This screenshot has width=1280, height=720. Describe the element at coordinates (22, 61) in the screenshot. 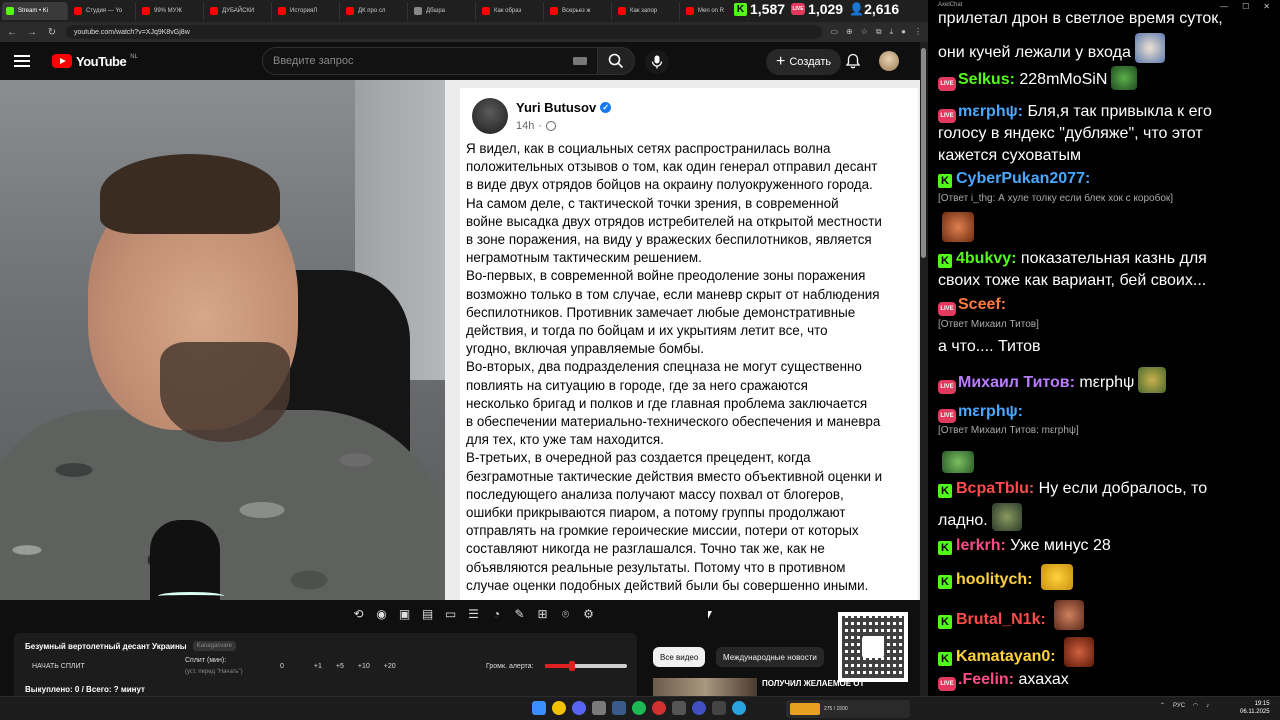

I see `hamburger-menu-icon` at that location.